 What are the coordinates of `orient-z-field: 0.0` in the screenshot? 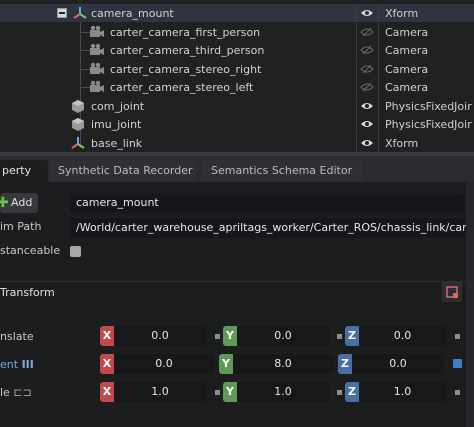 It's located at (398, 364).